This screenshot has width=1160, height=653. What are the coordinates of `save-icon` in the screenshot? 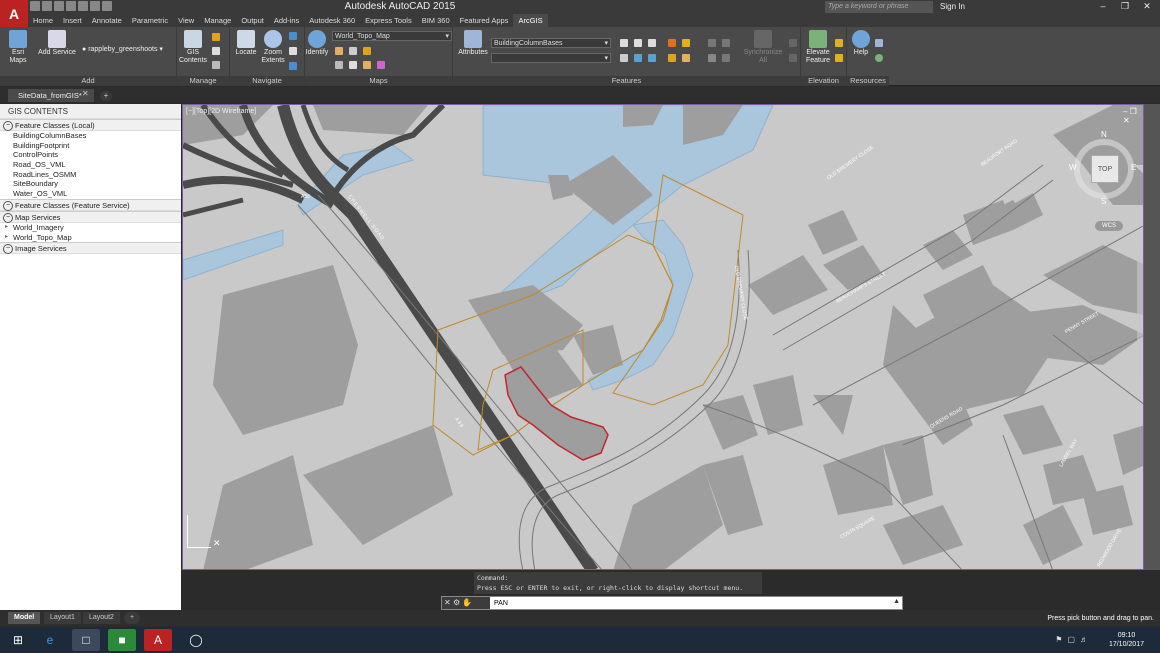 It's located at (59, 6).